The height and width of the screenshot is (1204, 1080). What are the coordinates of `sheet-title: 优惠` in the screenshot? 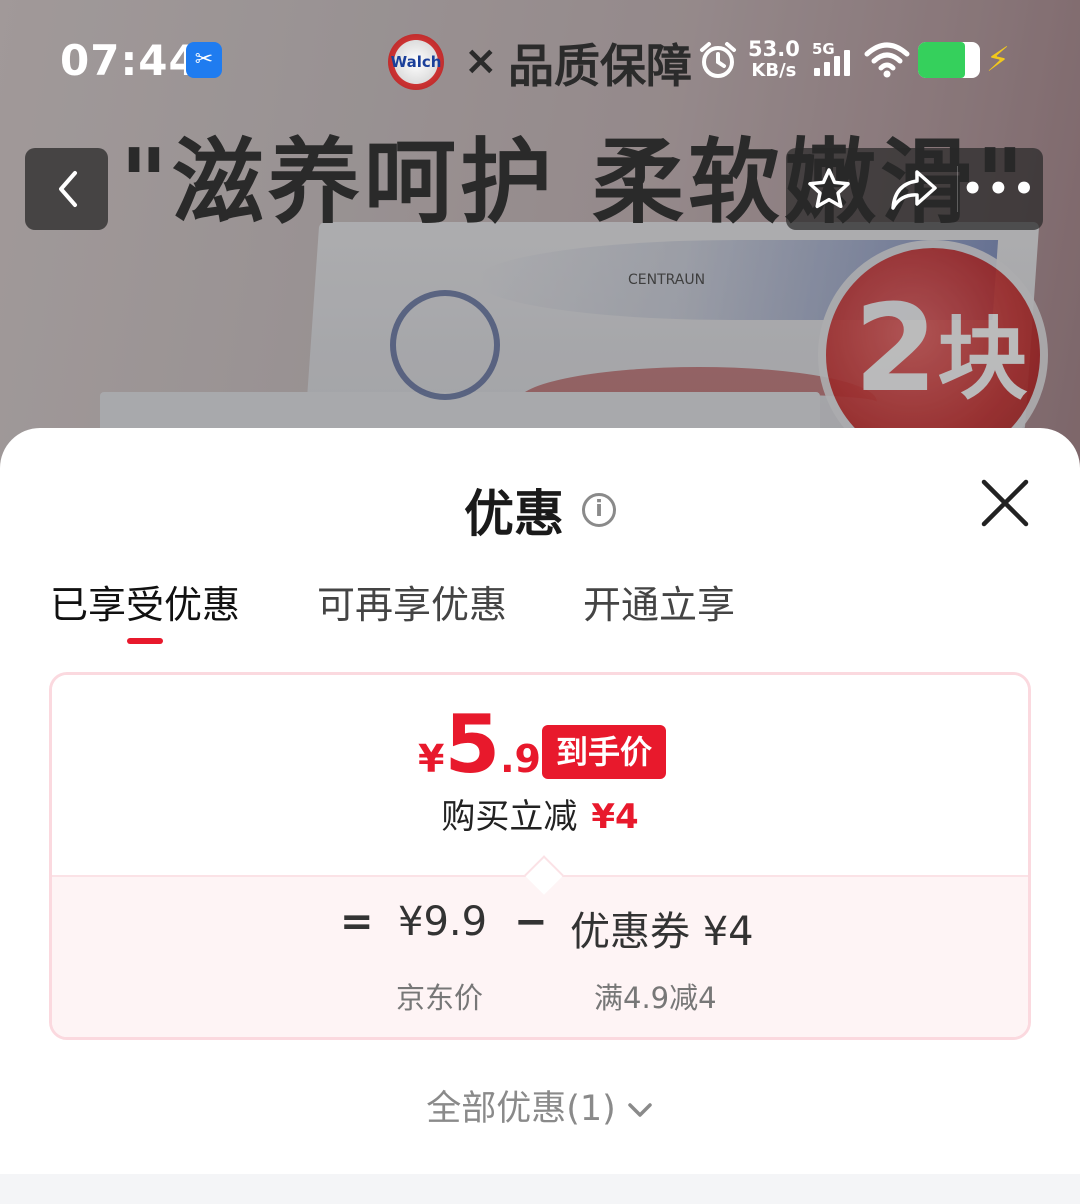 It's located at (514, 514).